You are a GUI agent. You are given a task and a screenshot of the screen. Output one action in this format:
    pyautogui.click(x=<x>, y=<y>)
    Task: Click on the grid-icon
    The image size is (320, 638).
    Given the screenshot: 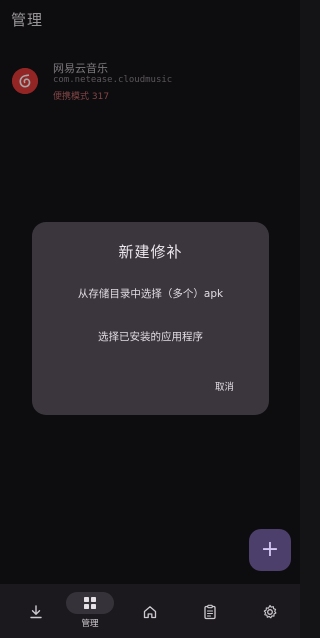 What is the action you would take?
    pyautogui.click(x=90, y=603)
    